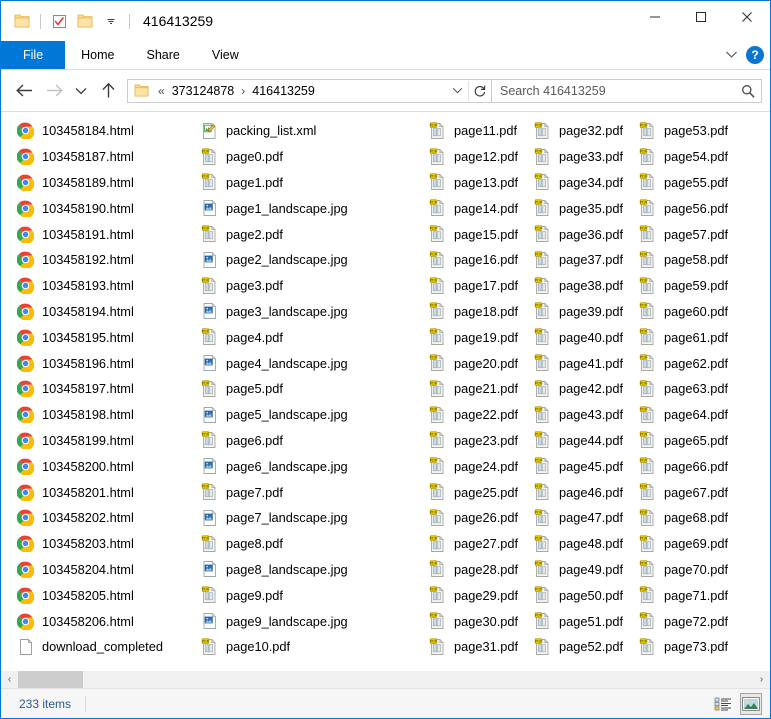 This screenshot has height=719, width=771. Describe the element at coordinates (479, 466) in the screenshot. I see `file-item: PDF page24.pdf` at that location.